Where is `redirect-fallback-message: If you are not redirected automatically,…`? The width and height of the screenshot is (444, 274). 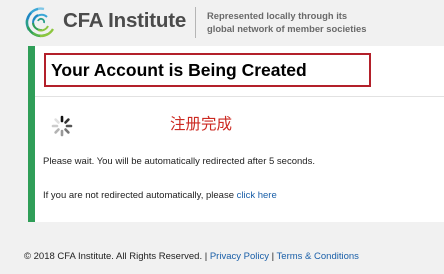 redirect-fallback-message: If you are not redirected automatically,… is located at coordinates (160, 195).